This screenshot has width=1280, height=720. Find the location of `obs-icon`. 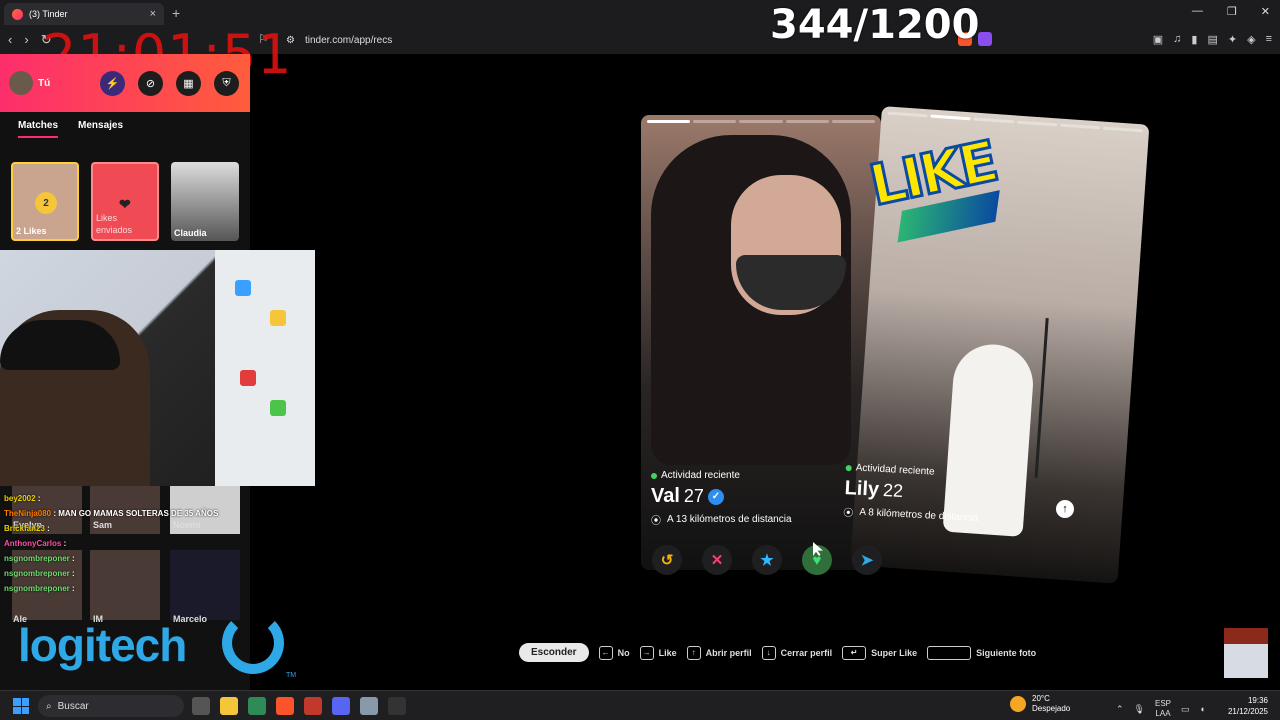

obs-icon is located at coordinates (397, 706).